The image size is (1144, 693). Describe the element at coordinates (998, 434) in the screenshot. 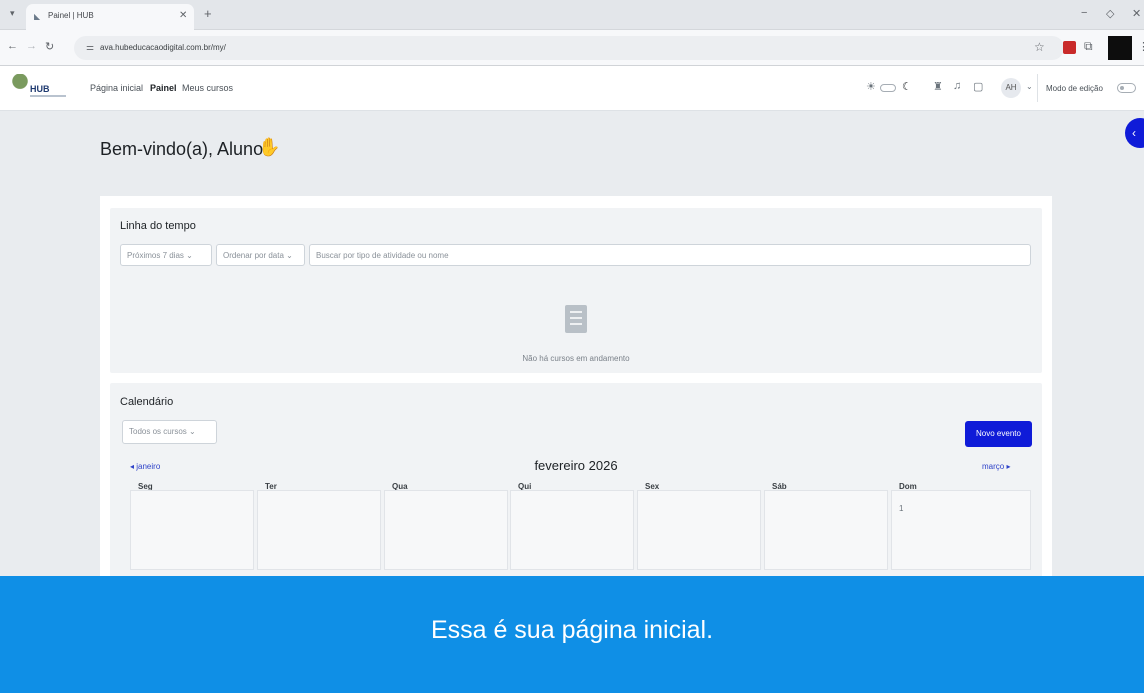

I see `new-event-button: Novo evento` at that location.